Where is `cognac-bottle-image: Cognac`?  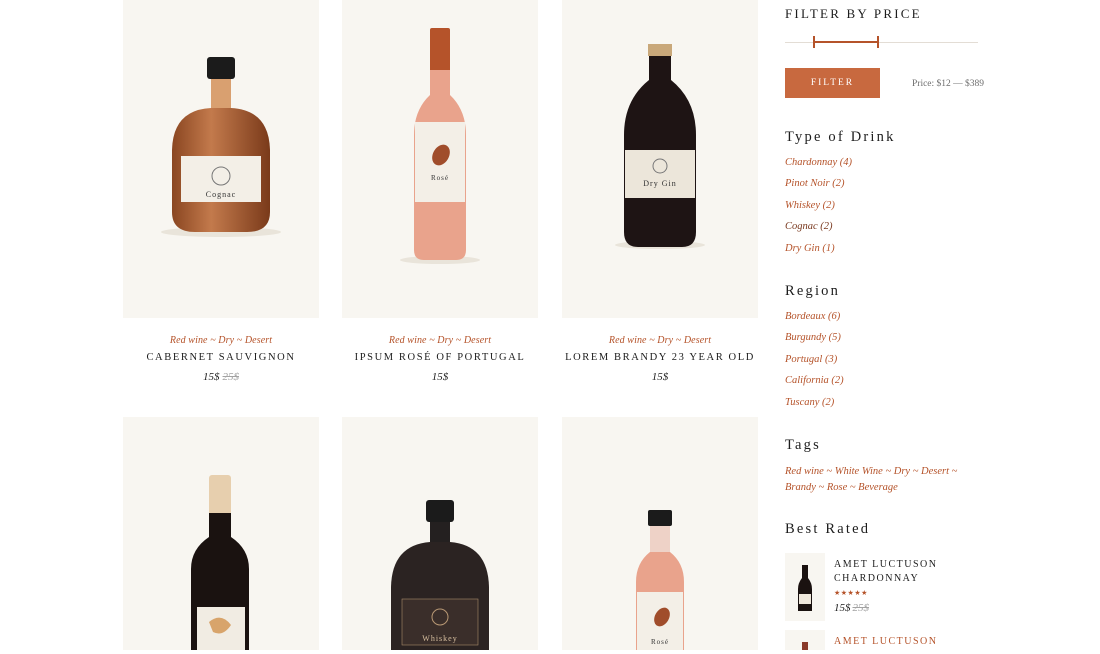
cognac-bottle-image: Cognac is located at coordinates (221, 147).